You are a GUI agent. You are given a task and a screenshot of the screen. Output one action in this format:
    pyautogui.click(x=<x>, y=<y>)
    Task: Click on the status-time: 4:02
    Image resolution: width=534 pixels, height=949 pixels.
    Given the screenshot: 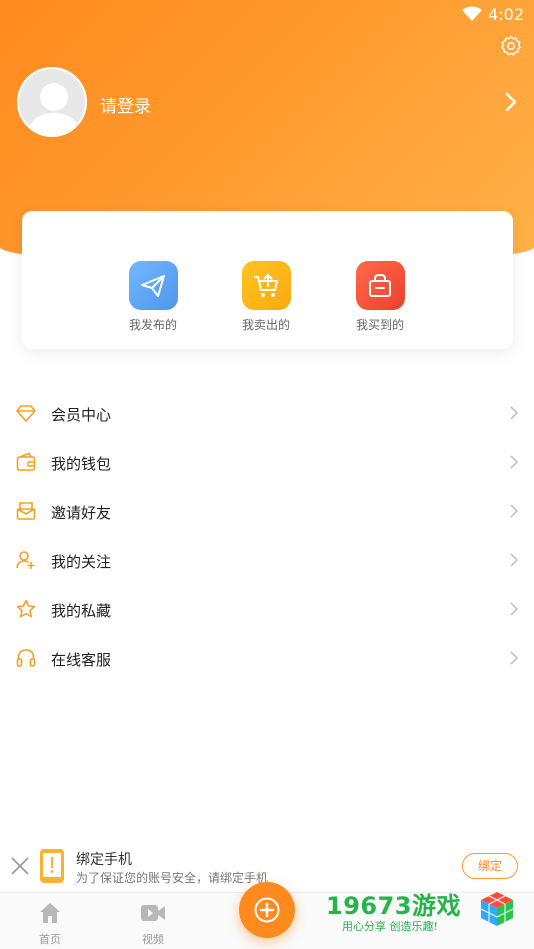 What is the action you would take?
    pyautogui.click(x=506, y=14)
    